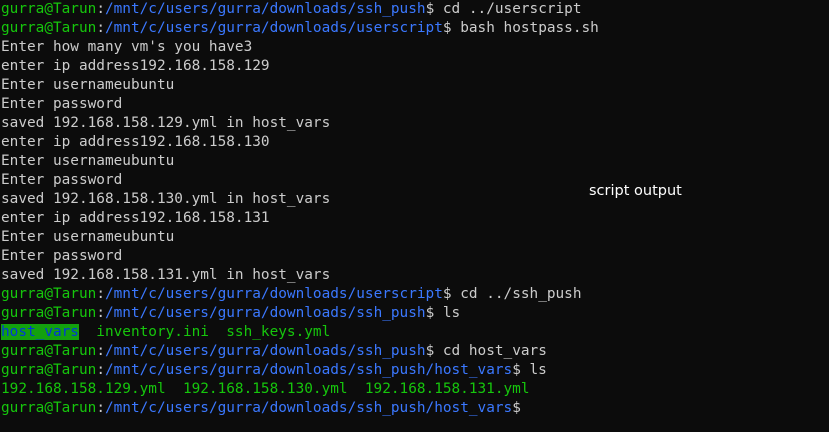  What do you see at coordinates (635, 191) in the screenshot?
I see `script-output-annotation: script output` at bounding box center [635, 191].